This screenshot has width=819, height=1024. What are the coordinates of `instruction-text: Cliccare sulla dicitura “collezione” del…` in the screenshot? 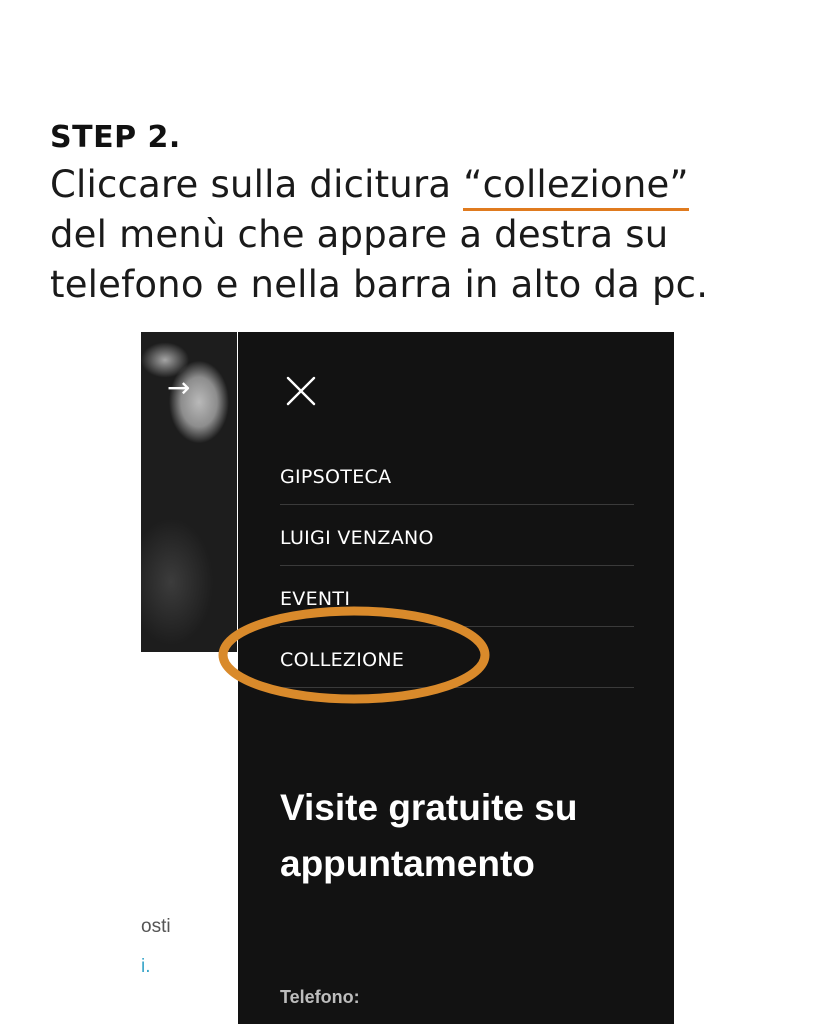 It's located at (430, 235).